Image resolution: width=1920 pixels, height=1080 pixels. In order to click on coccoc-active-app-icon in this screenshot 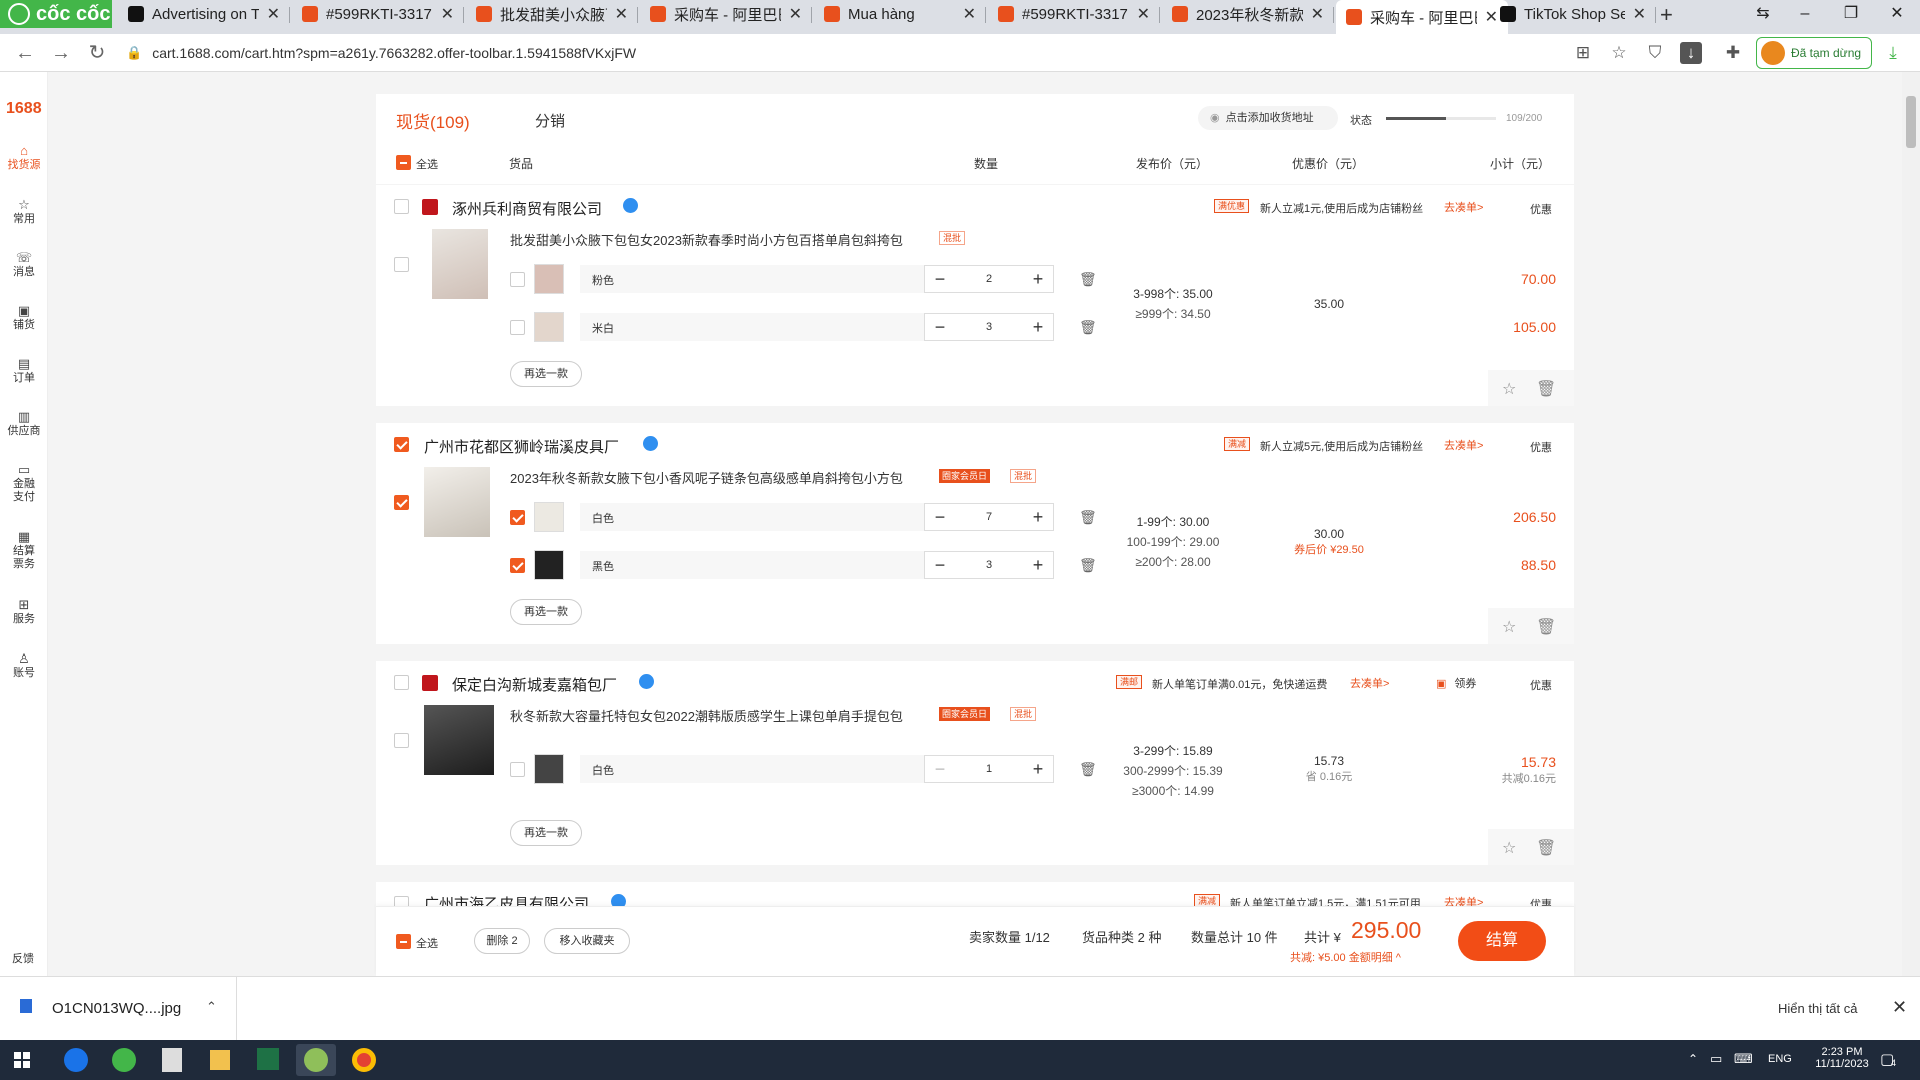, I will do `click(316, 1060)`.